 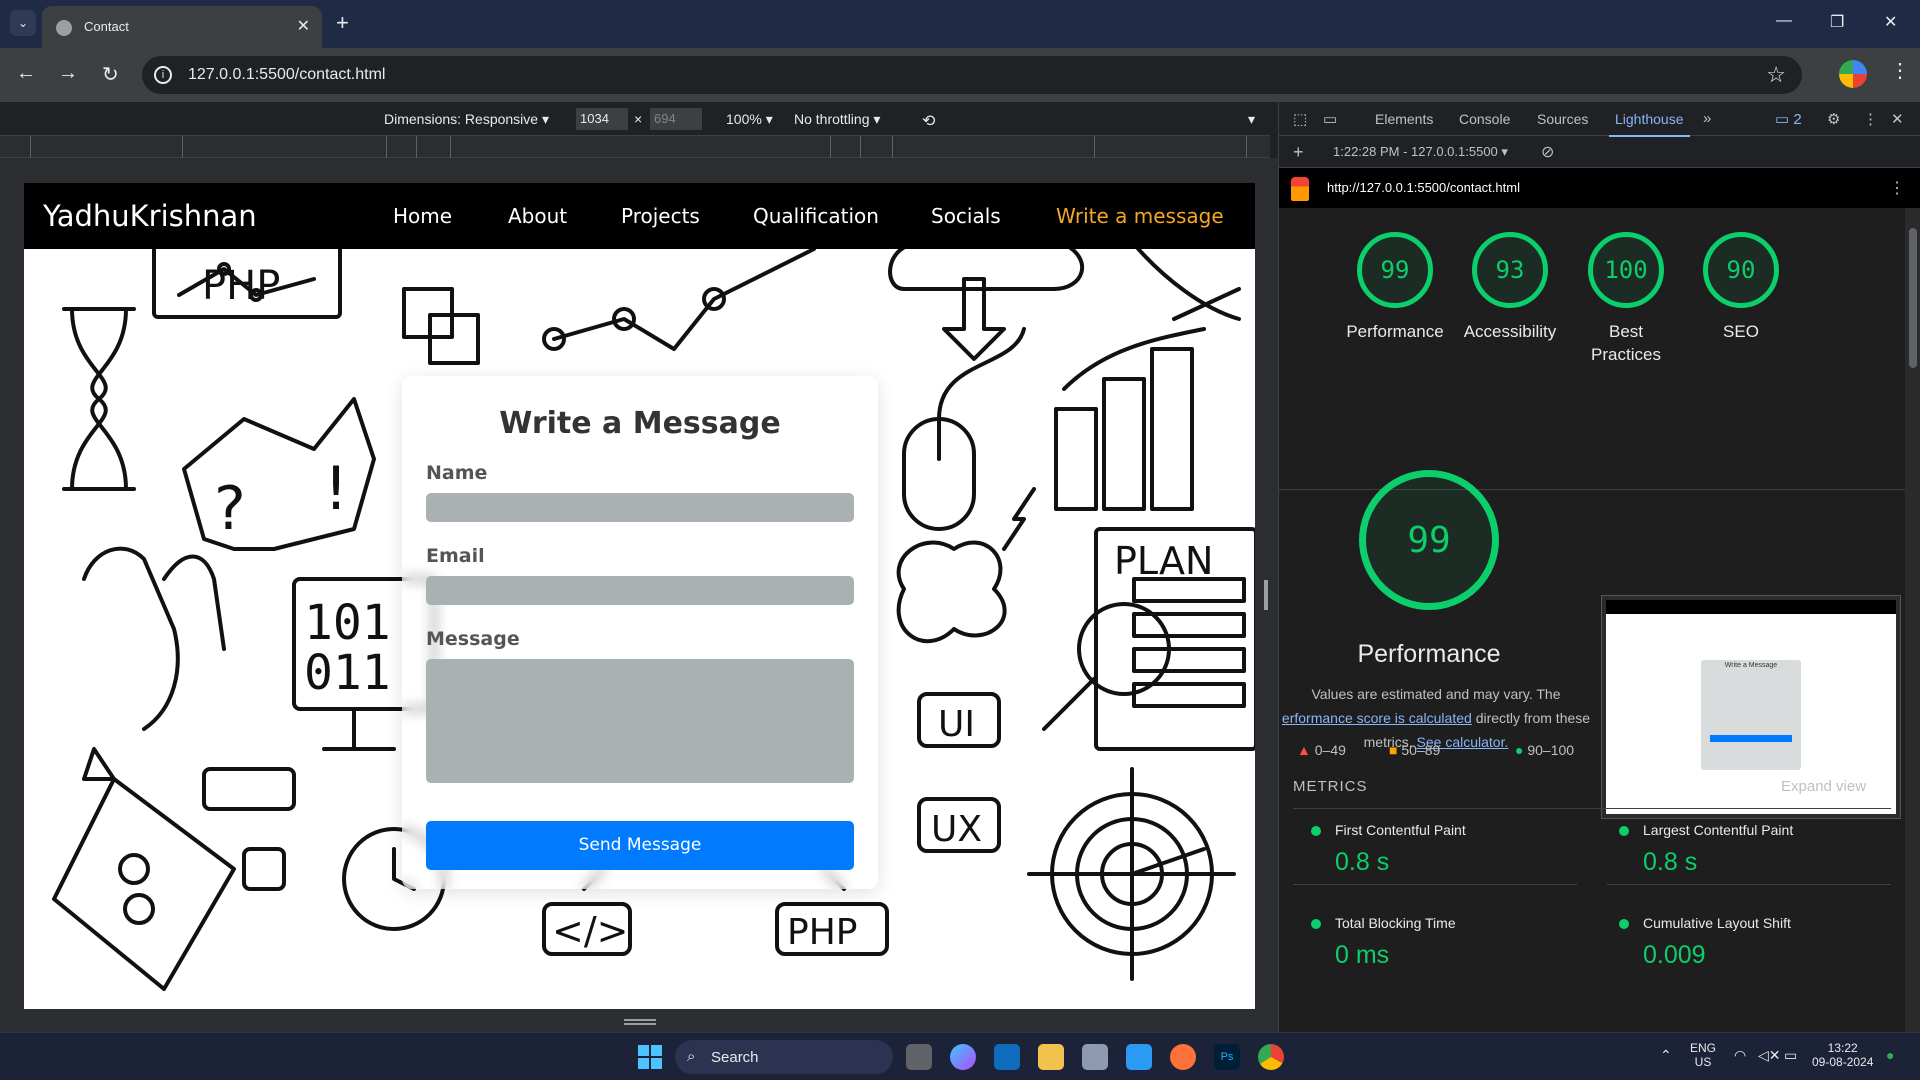 I want to click on clock: 13:22 09-08-2024, so click(x=1842, y=1055).